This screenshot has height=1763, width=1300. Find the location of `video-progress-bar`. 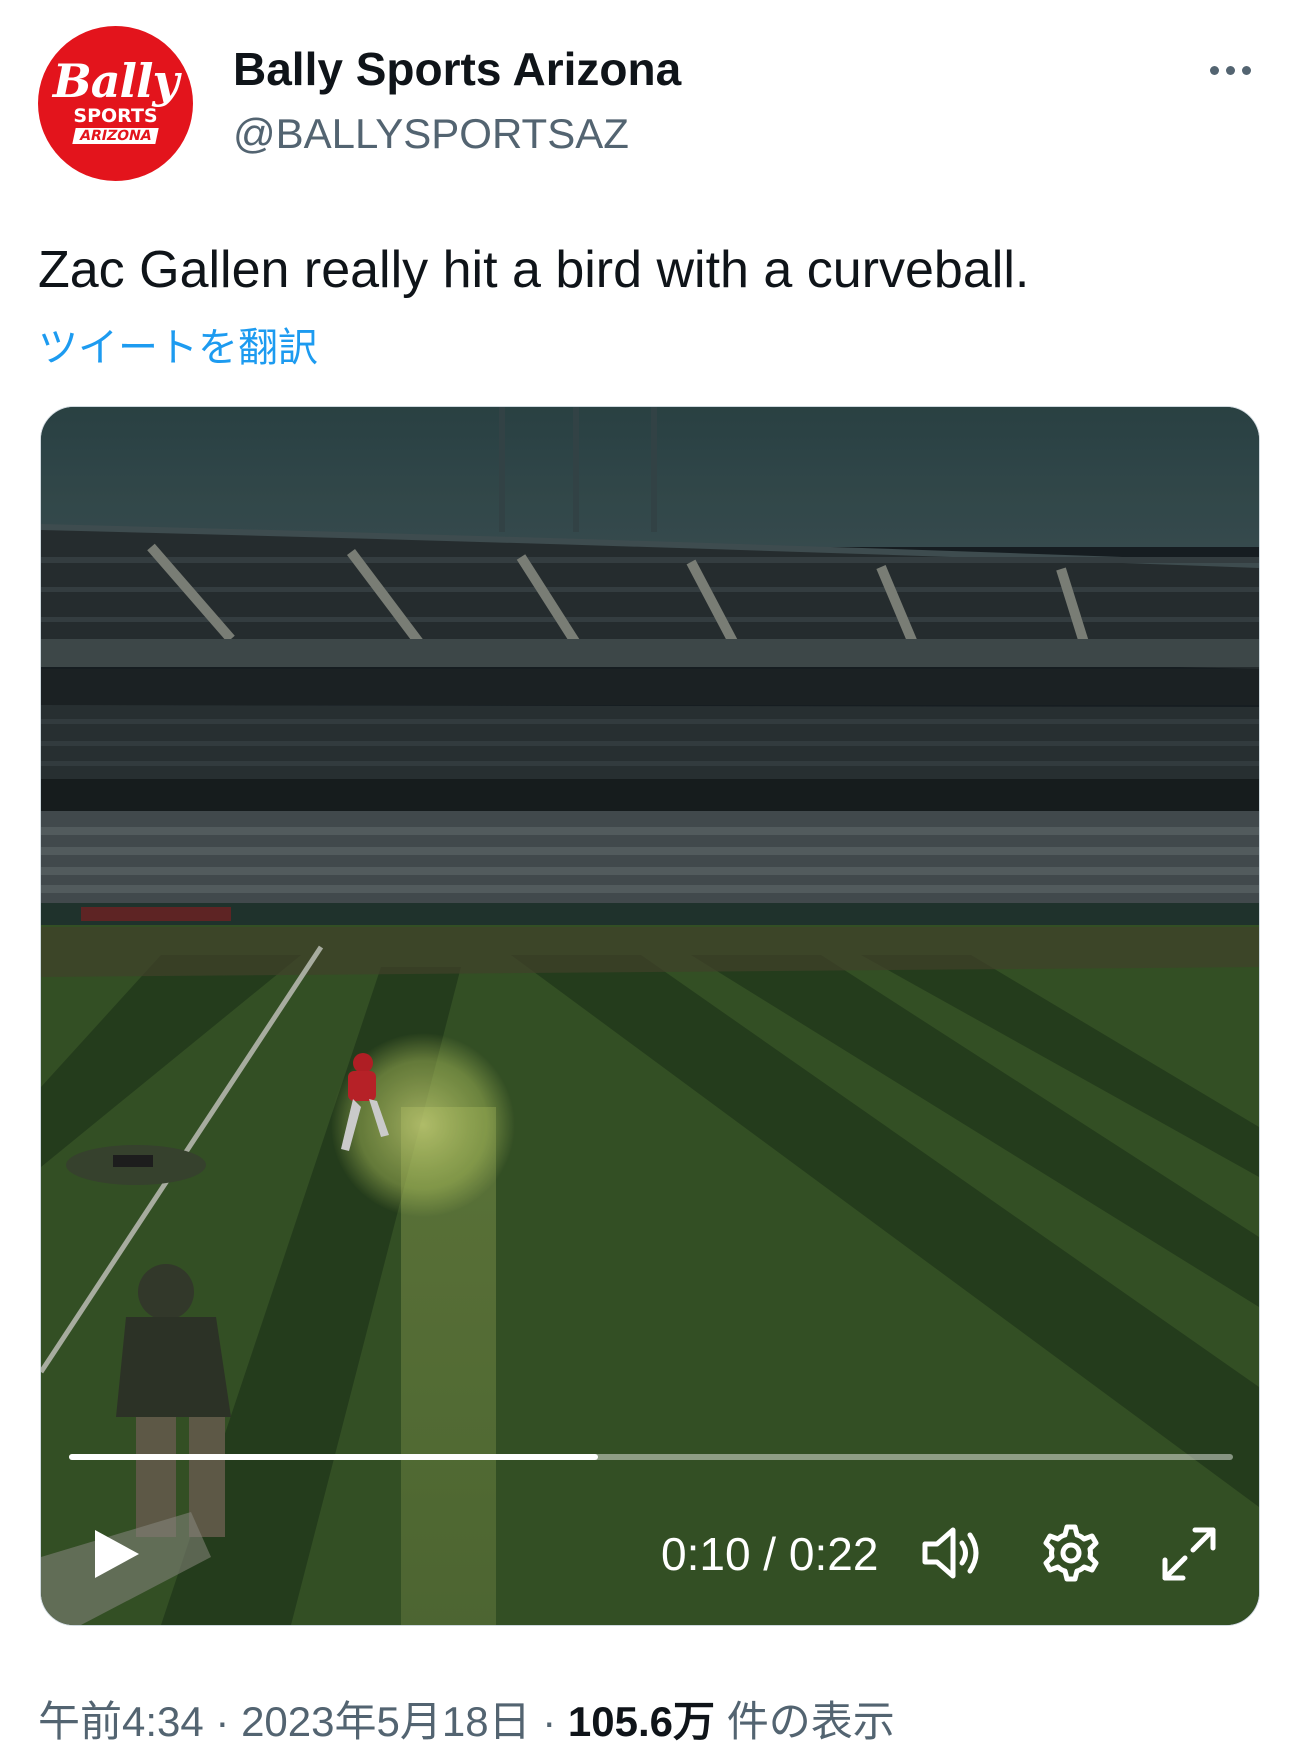

video-progress-bar is located at coordinates (651, 1457).